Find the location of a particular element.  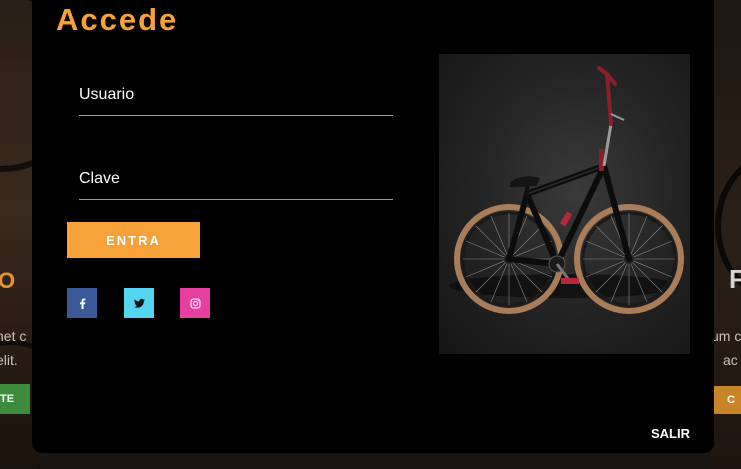

password-input is located at coordinates (236, 179).